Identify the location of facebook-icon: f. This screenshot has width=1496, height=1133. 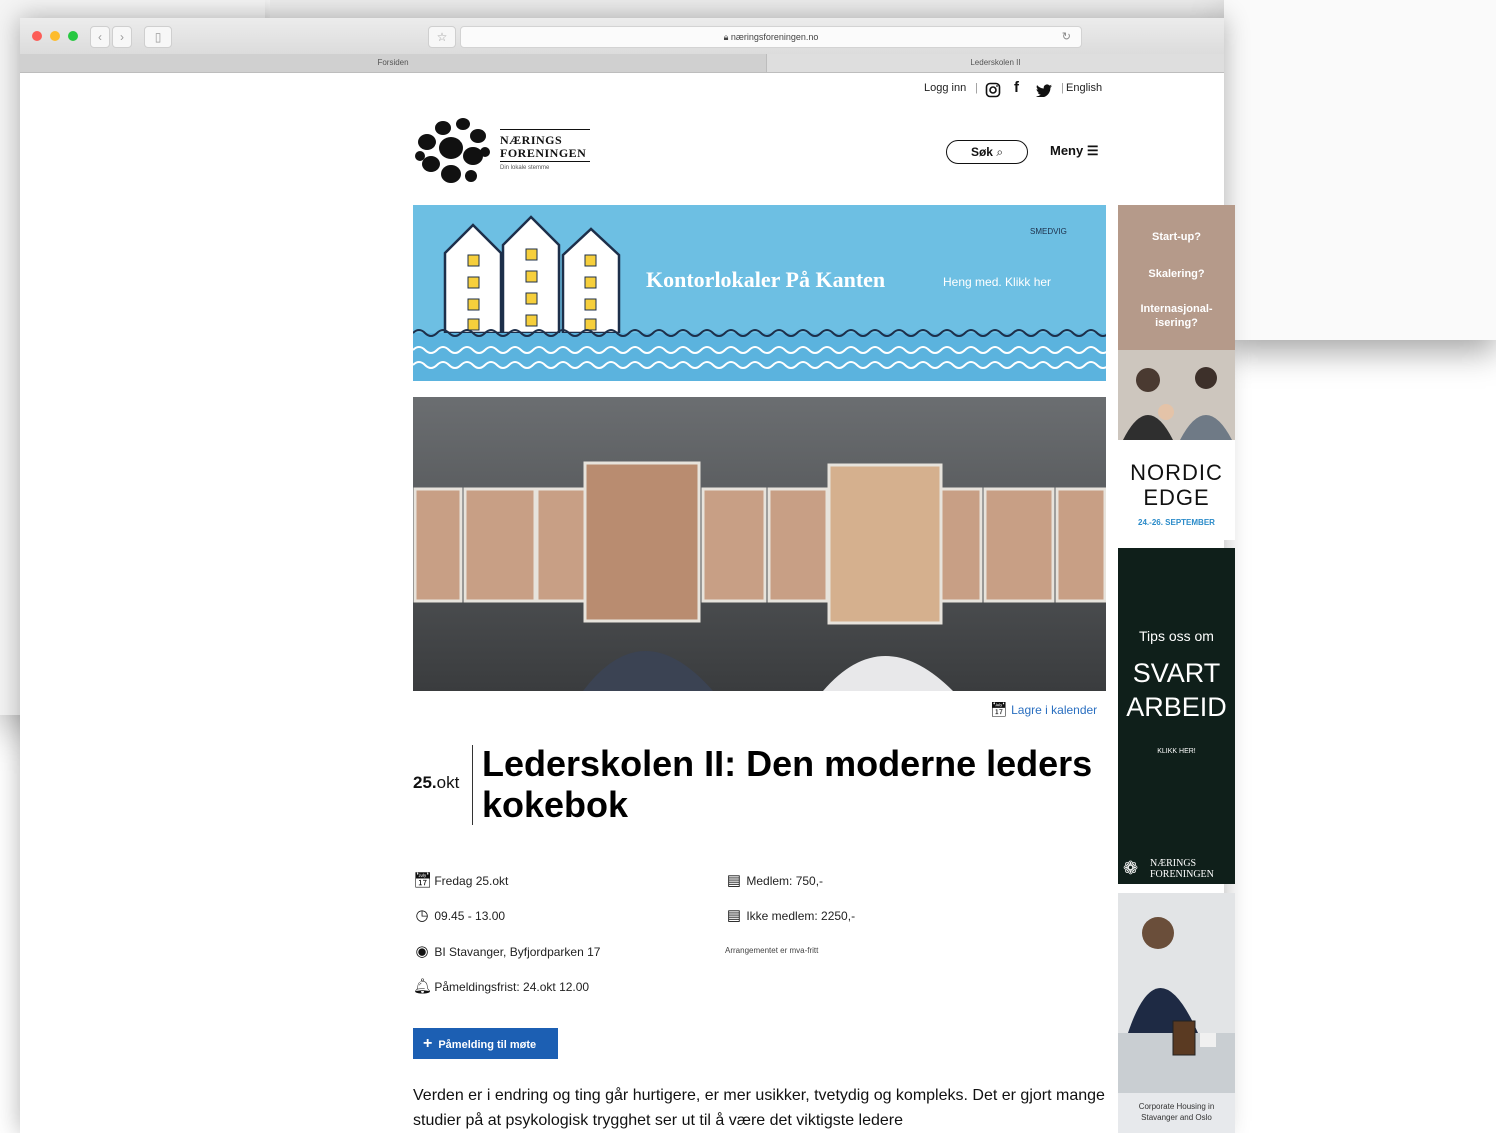
(1016, 87).